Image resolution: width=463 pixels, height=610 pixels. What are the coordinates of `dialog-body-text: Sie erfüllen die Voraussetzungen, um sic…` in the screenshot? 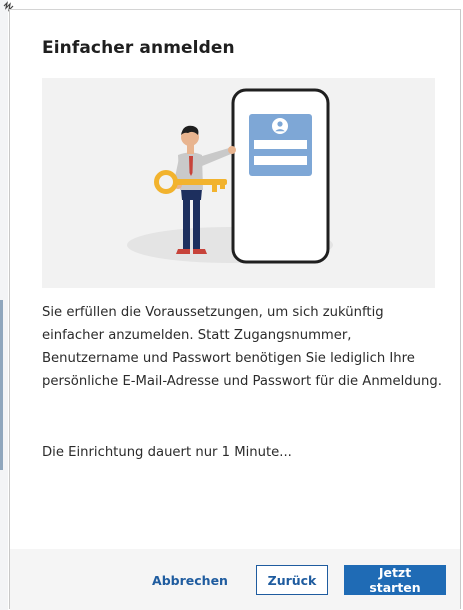 It's located at (242, 347).